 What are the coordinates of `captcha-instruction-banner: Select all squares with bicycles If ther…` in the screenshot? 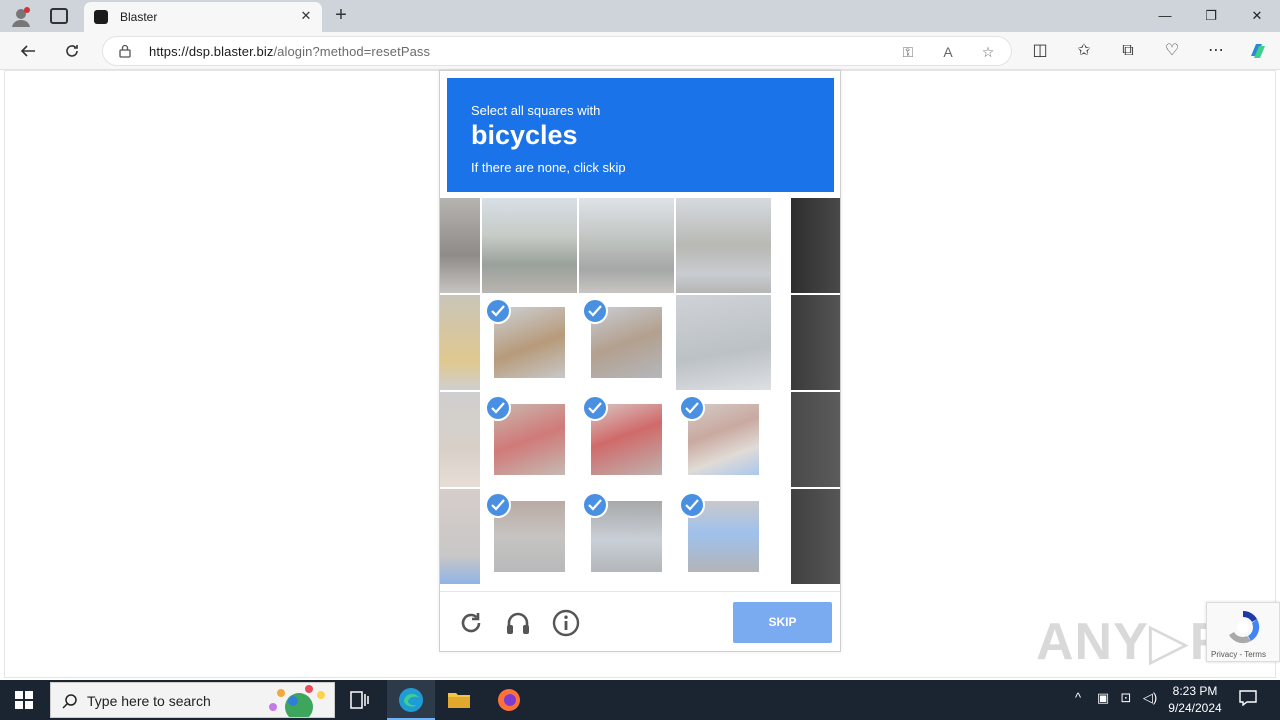 It's located at (640, 135).